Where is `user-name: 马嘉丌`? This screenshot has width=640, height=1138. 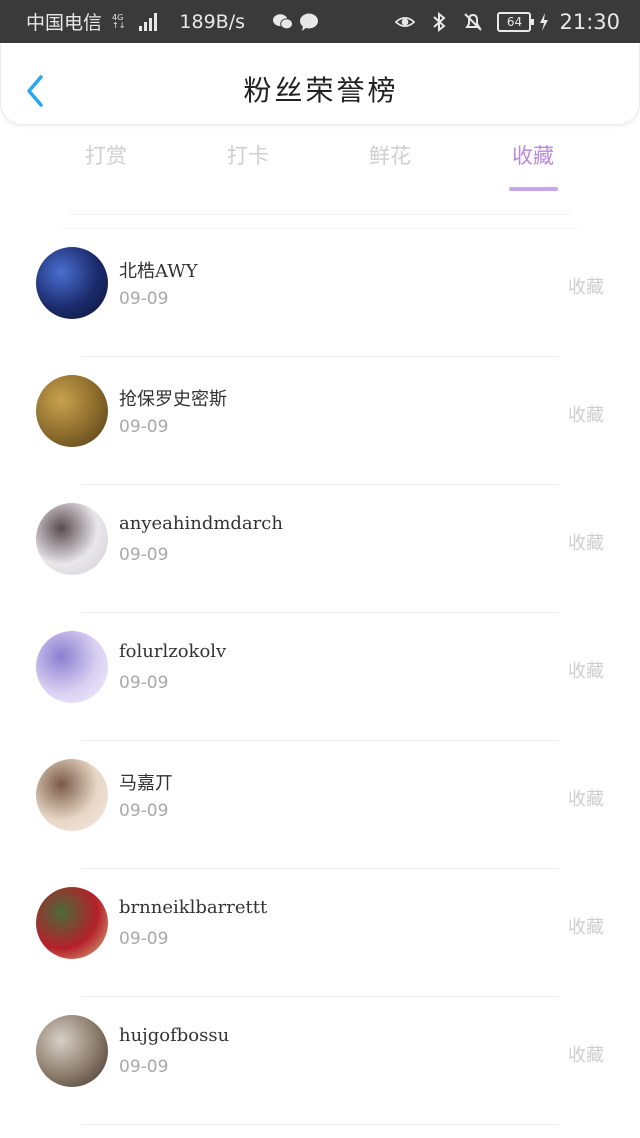
user-name: 马嘉丌 is located at coordinates (146, 783).